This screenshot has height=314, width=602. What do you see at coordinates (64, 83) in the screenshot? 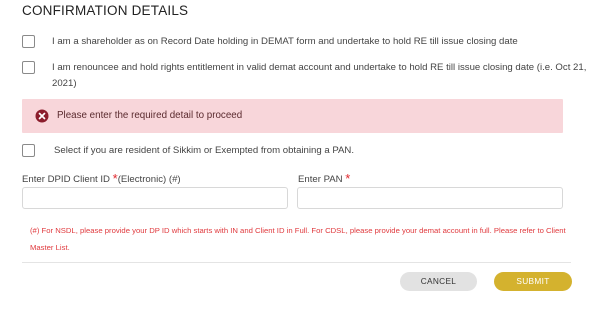
I see `renouncee-checkbox-label-line2: 2021)` at bounding box center [64, 83].